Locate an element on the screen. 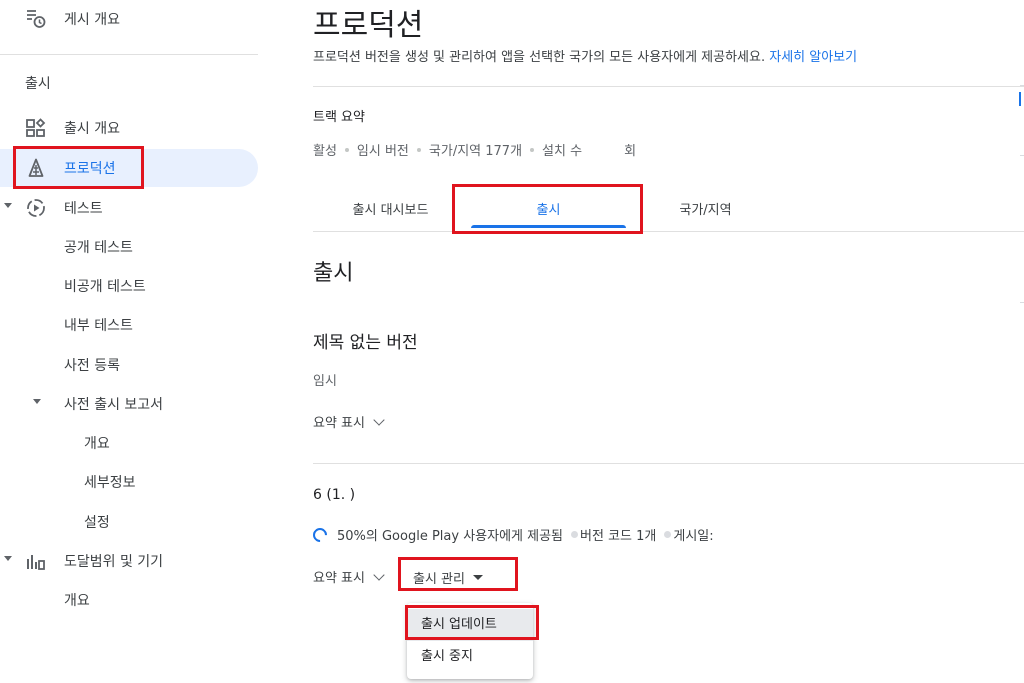 Image resolution: width=1024 pixels, height=683 pixels. bar-chart-icon is located at coordinates (36, 561).